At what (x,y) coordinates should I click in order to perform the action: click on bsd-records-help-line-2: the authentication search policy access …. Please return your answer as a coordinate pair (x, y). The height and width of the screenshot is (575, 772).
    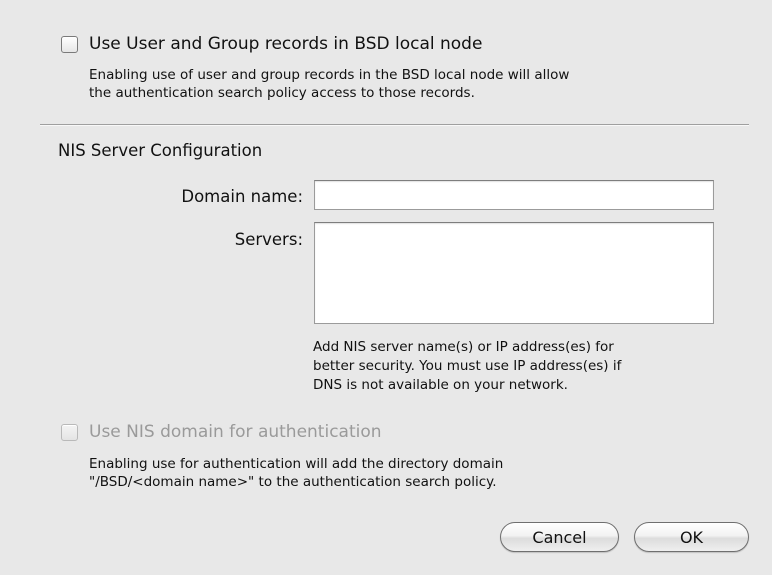
    Looking at the image, I should click on (282, 93).